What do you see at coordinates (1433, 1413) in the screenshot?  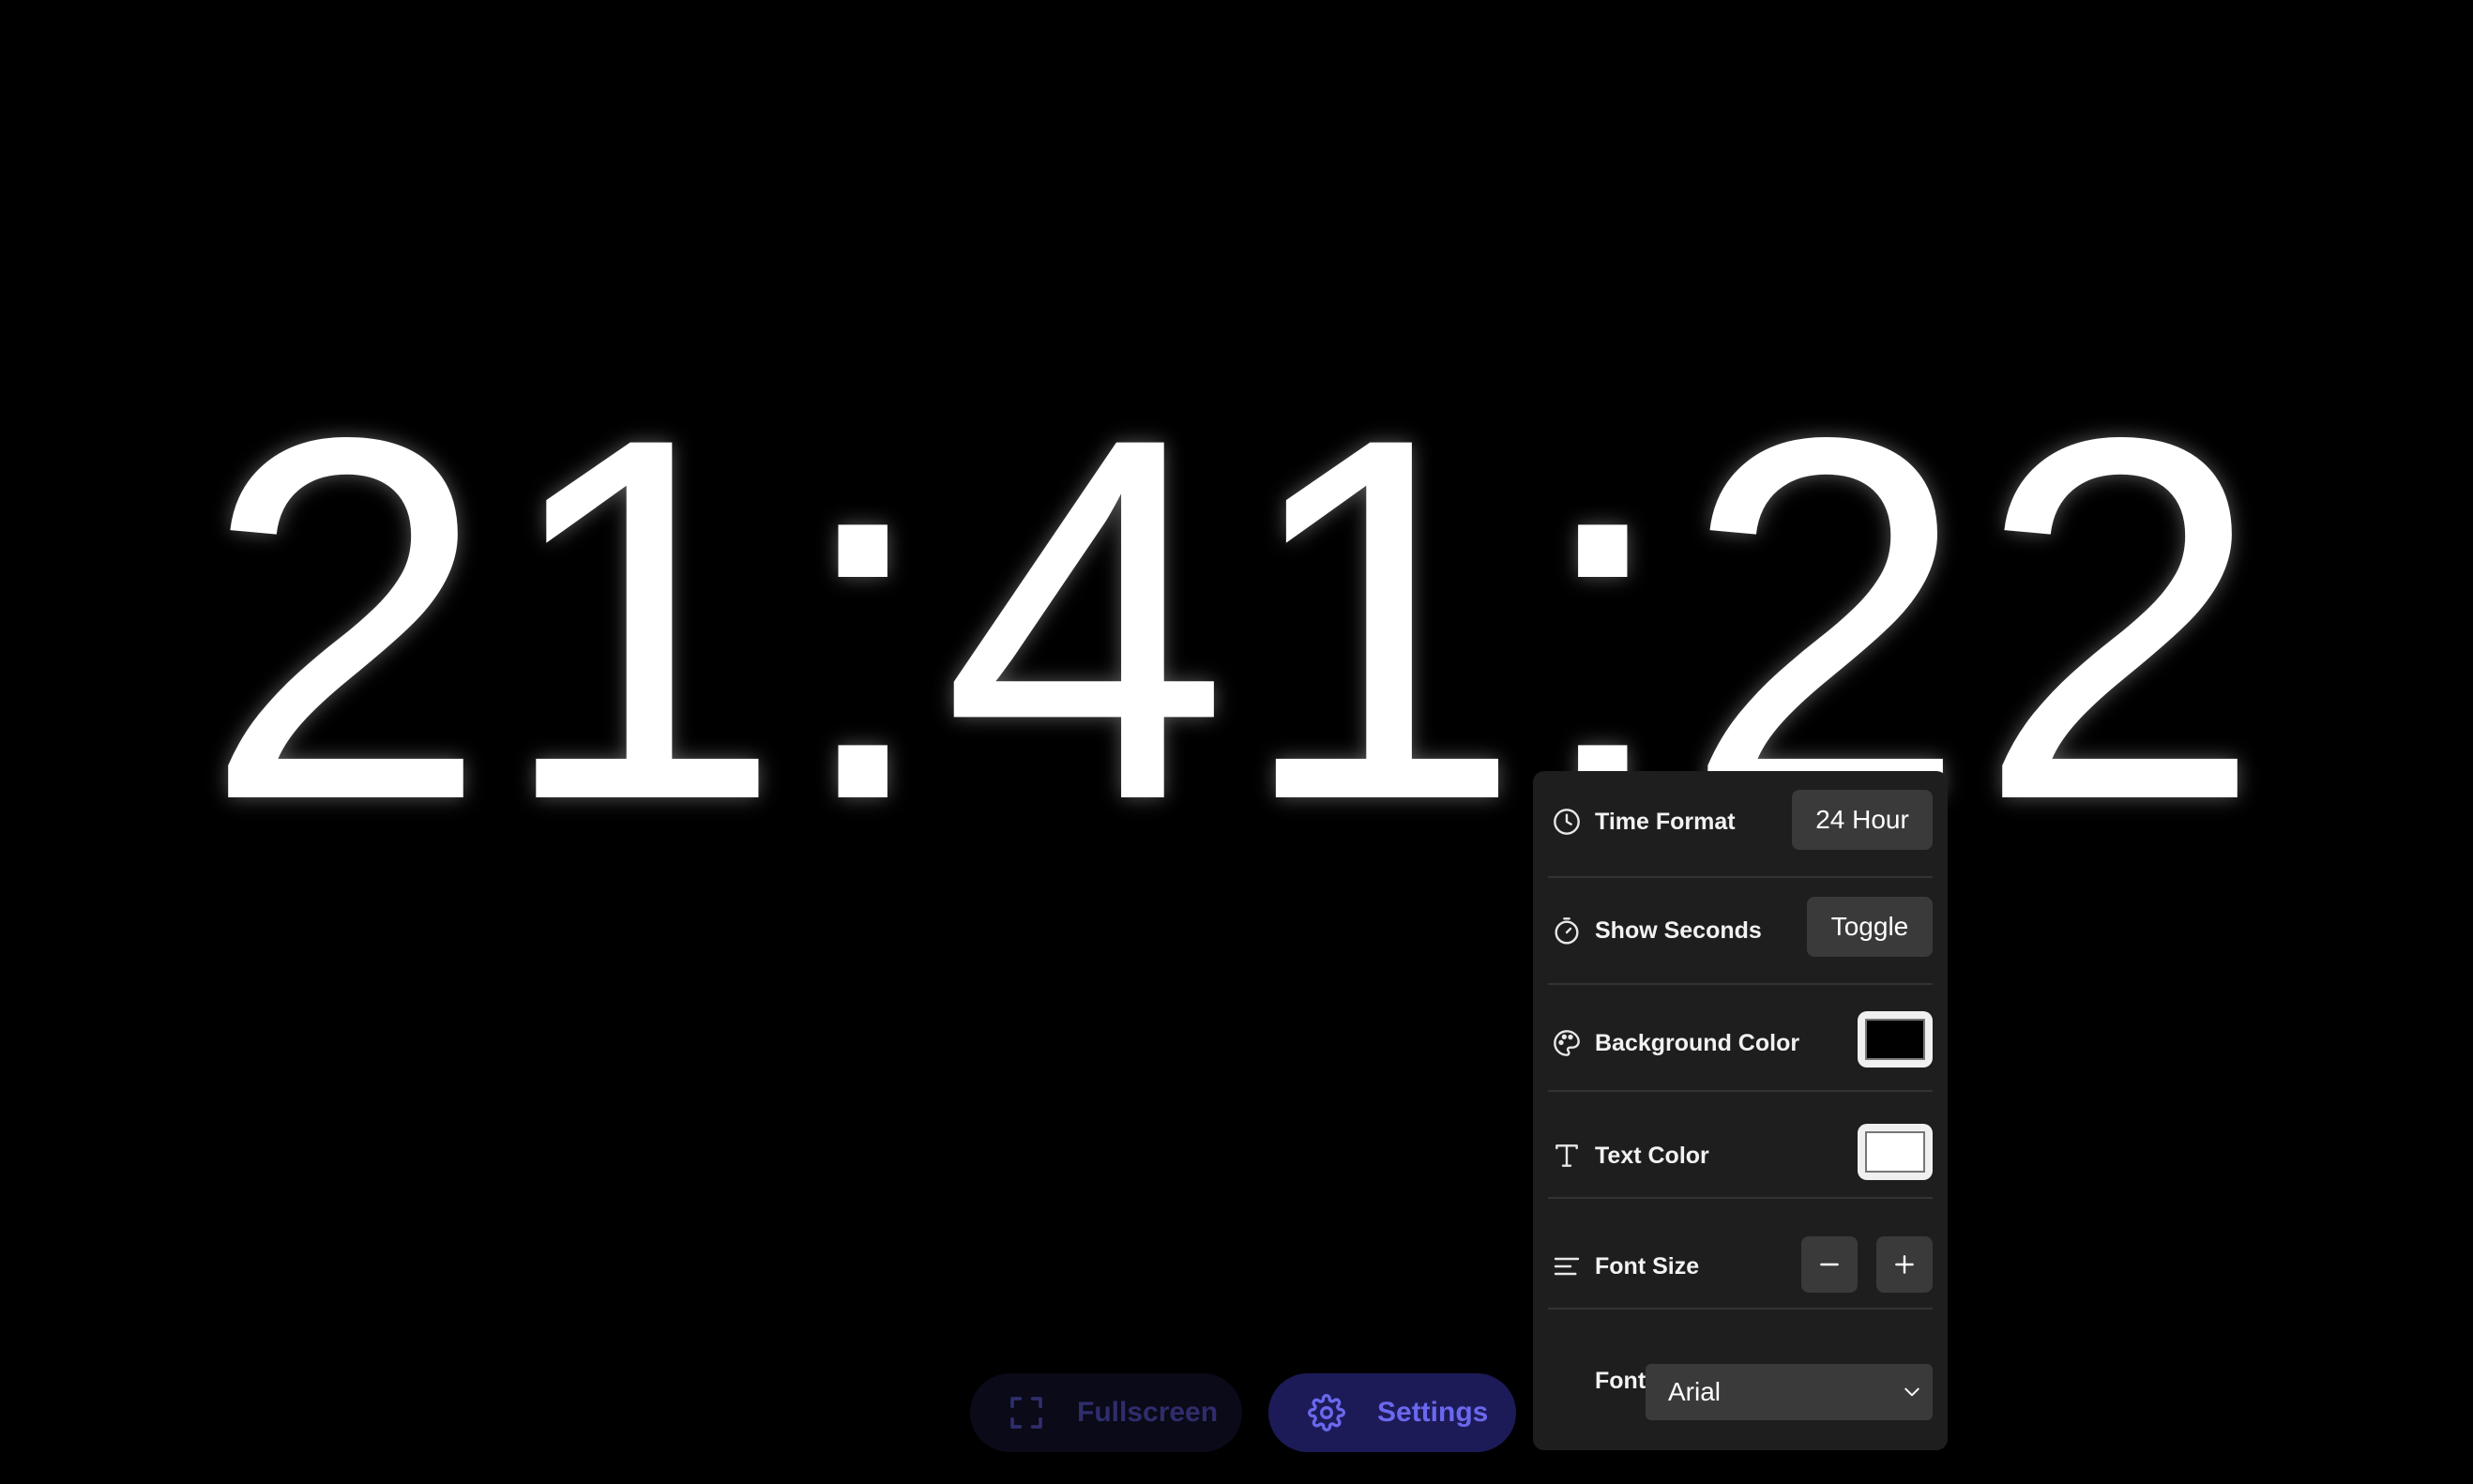 I see `settings-label: Settings` at bounding box center [1433, 1413].